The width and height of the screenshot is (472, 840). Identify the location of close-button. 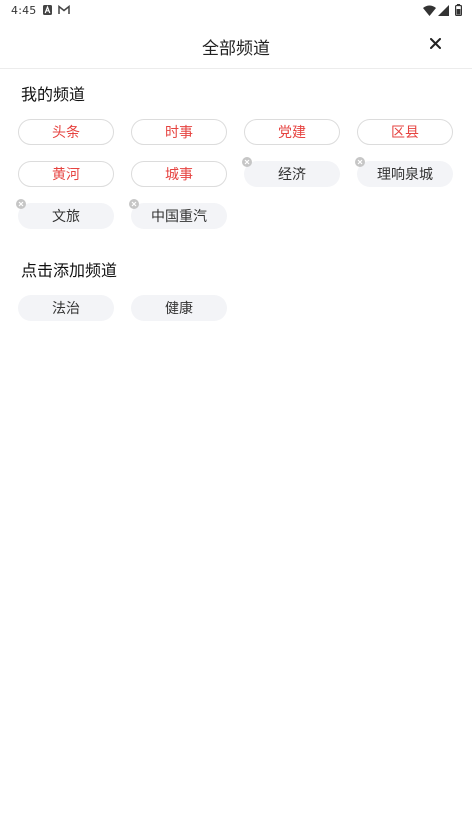
(435, 43).